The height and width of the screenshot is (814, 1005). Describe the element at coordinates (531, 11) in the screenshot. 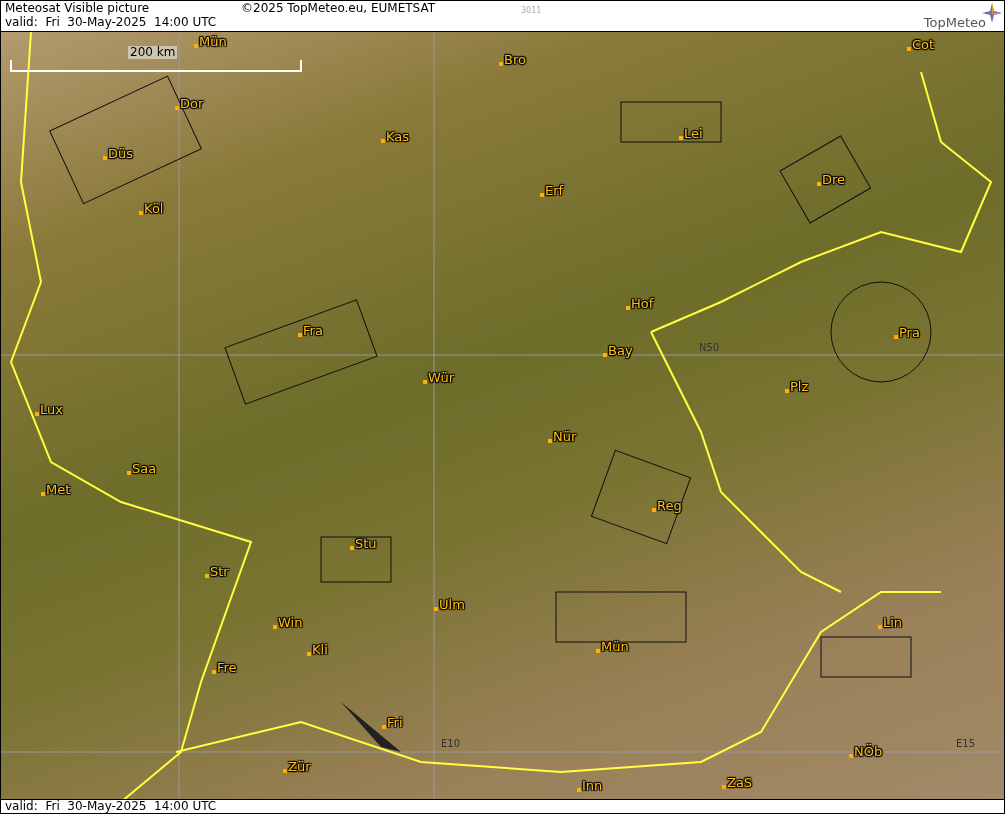

I see `image-code: 3011` at that location.